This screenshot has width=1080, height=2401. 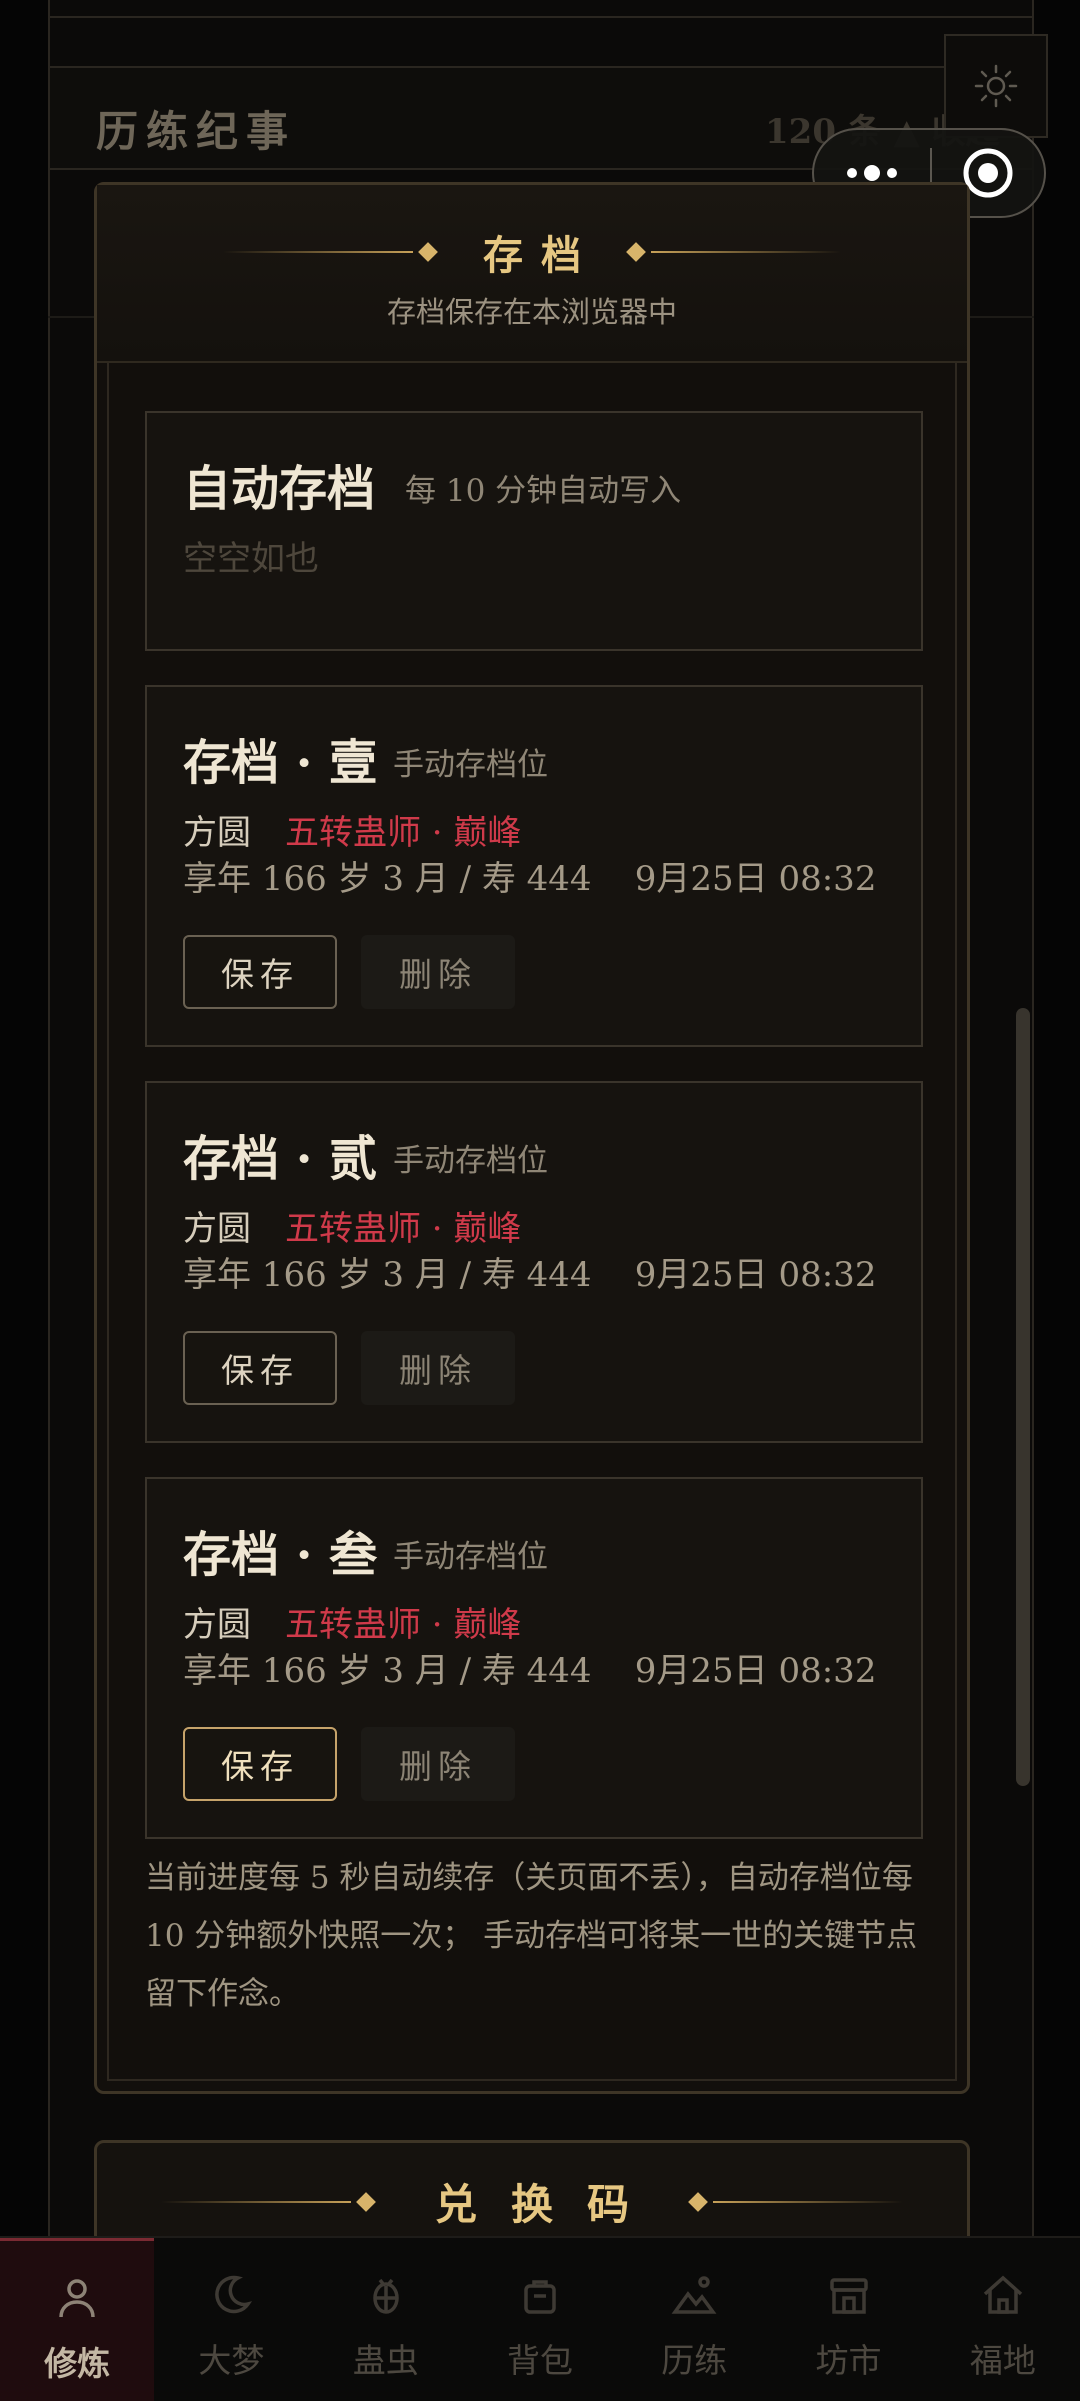 I want to click on tab-dream: 大梦, so click(x=231, y=2319).